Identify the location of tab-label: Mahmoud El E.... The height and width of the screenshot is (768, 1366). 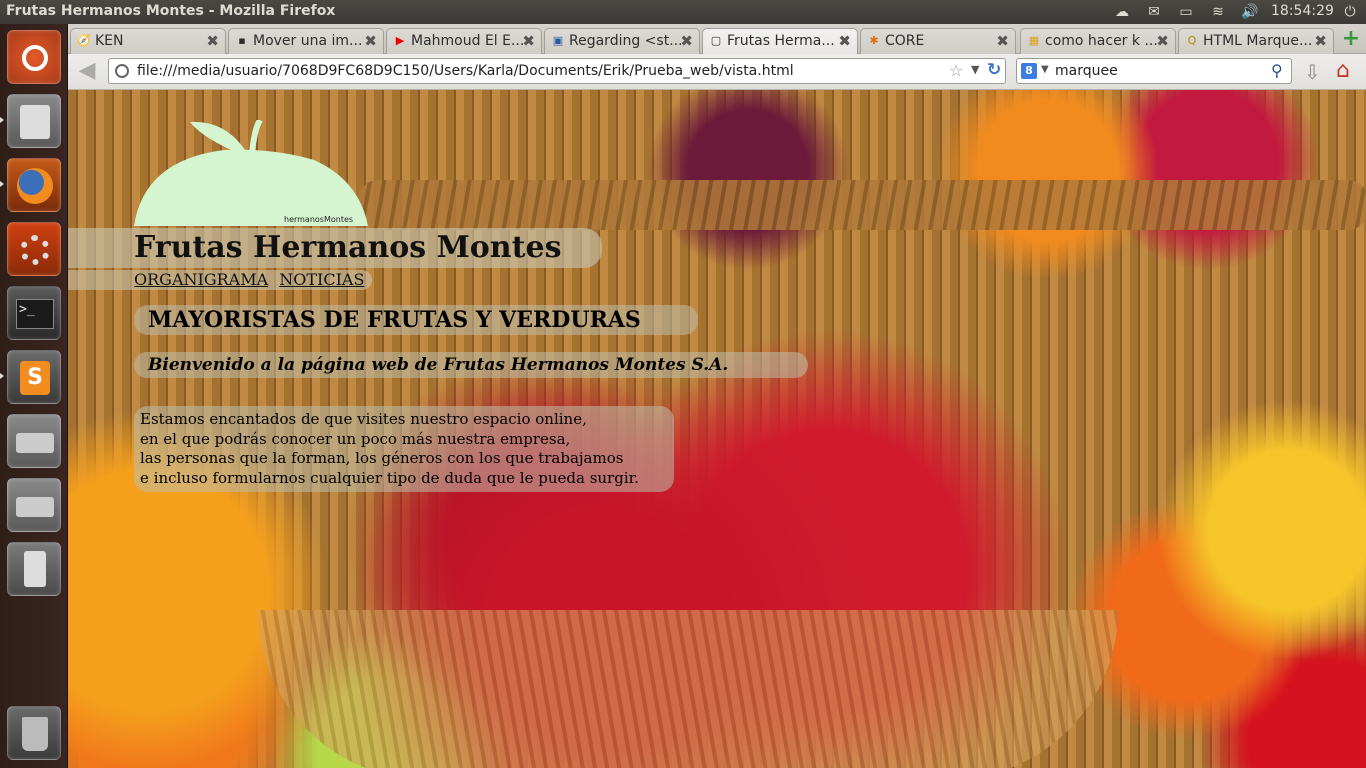
(467, 41).